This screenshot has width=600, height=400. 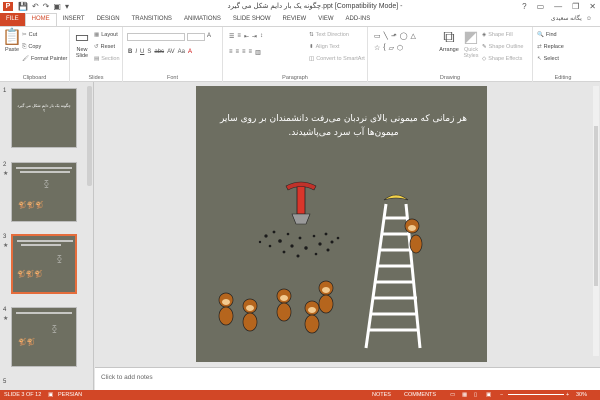 What do you see at coordinates (231, 52) in the screenshot?
I see `align-left-icon: ≡` at bounding box center [231, 52].